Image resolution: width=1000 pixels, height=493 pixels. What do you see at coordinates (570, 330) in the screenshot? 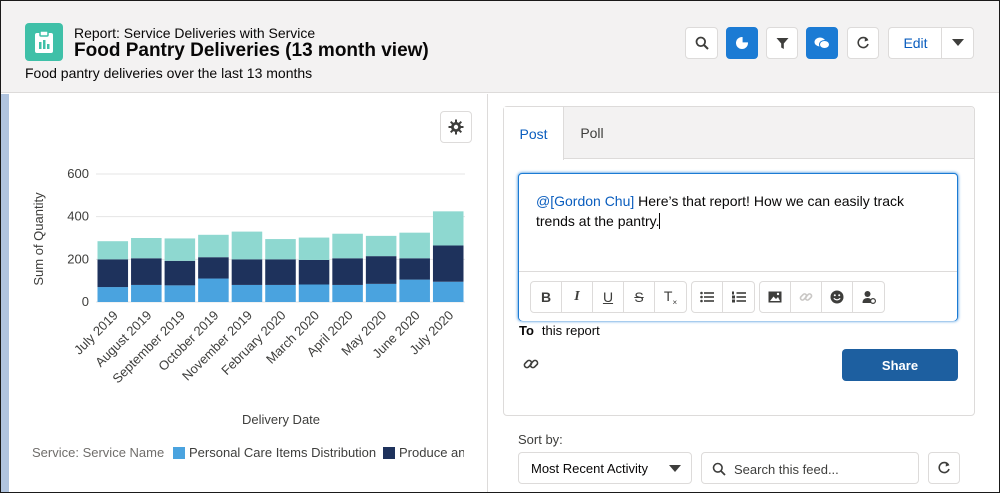
I see `to-value: this report` at bounding box center [570, 330].